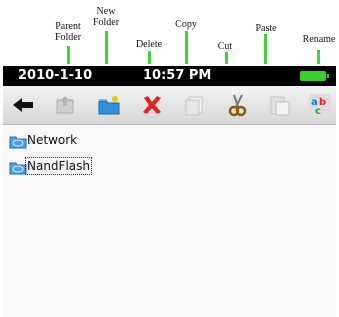 This screenshot has height=317, width=339. Describe the element at coordinates (68, 32) in the screenshot. I see `parent-folder-callout: Parent Folder` at that location.